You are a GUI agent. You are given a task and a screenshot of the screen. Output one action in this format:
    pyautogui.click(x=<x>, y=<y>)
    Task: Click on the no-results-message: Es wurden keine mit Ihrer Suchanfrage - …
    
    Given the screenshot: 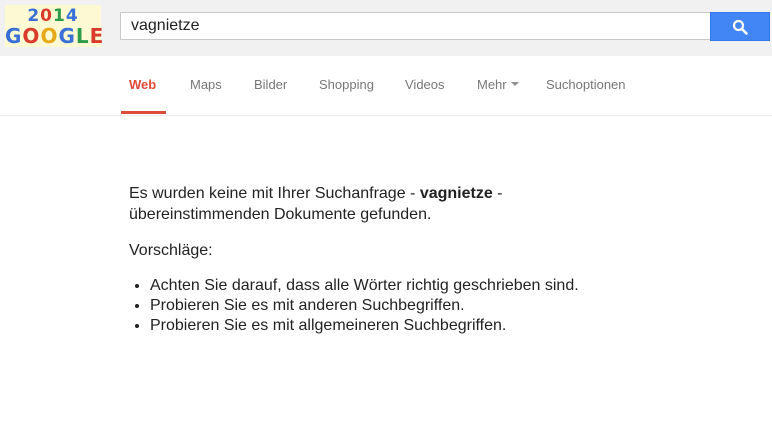 What is the action you would take?
    pyautogui.click(x=379, y=204)
    